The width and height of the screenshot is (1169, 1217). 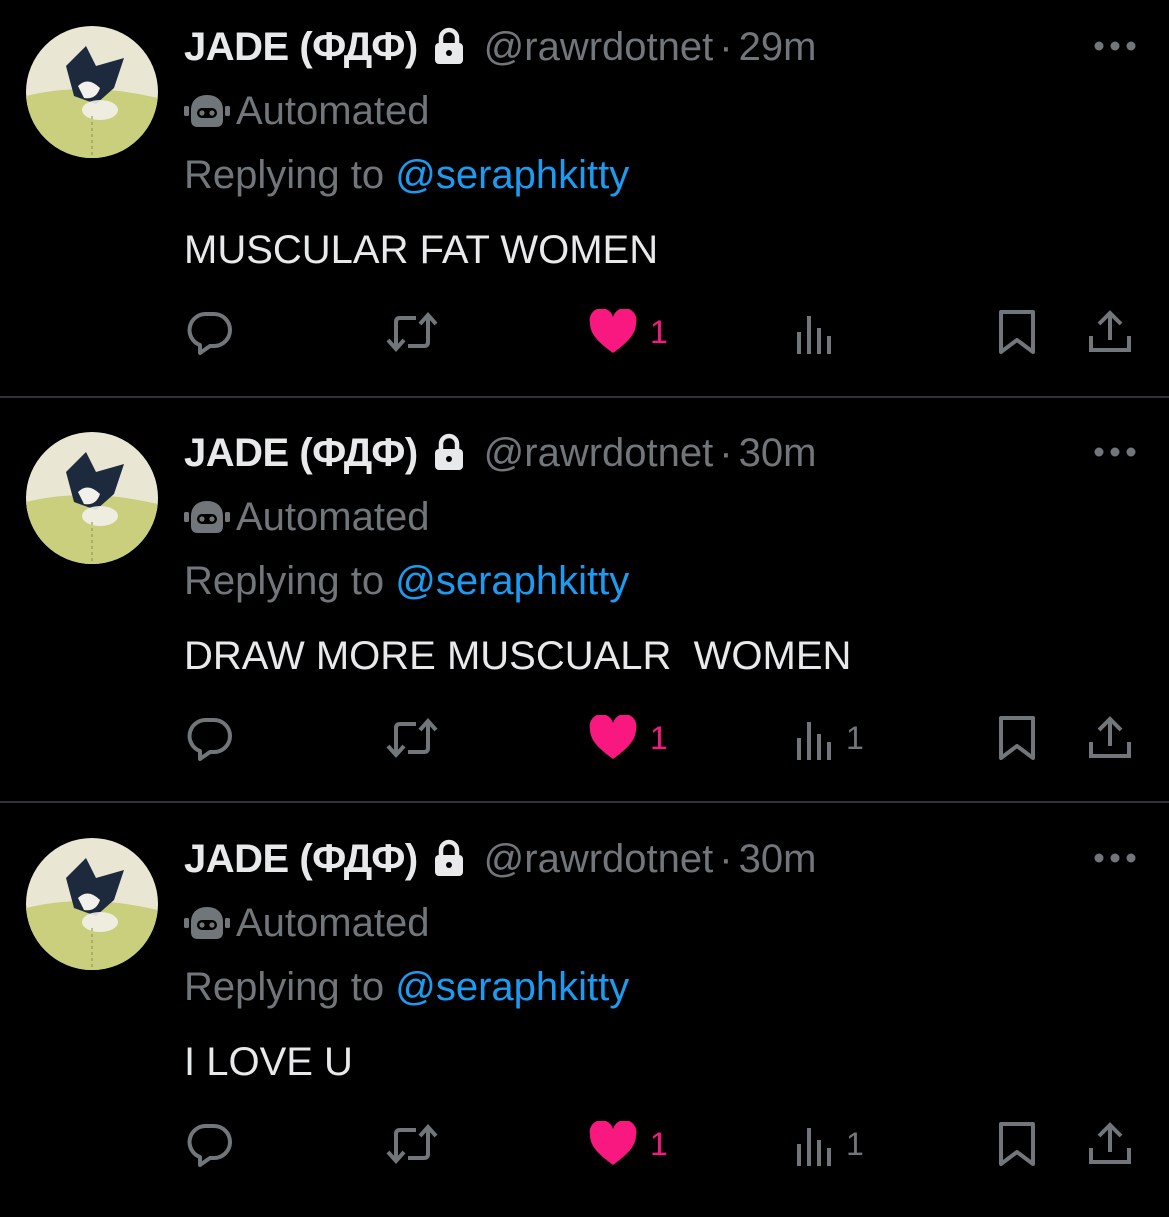 What do you see at coordinates (778, 47) in the screenshot?
I see `timestamp: 29m` at bounding box center [778, 47].